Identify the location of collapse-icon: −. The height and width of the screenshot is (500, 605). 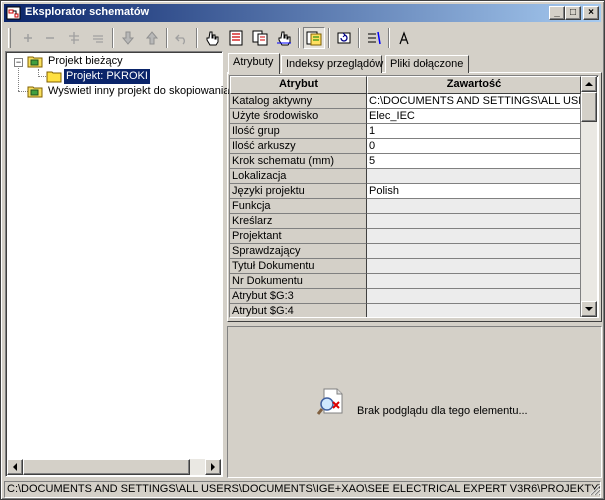
(18, 62).